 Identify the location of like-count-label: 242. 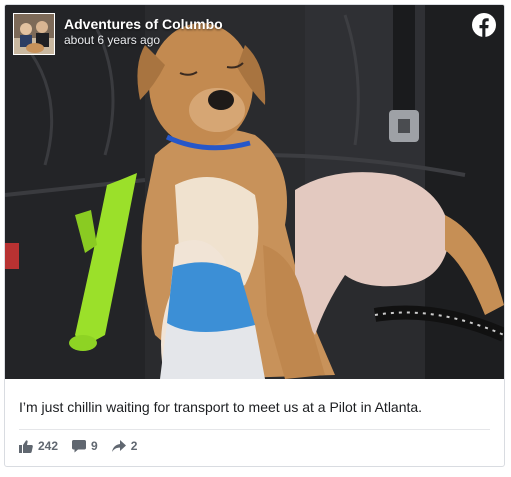
(48, 446).